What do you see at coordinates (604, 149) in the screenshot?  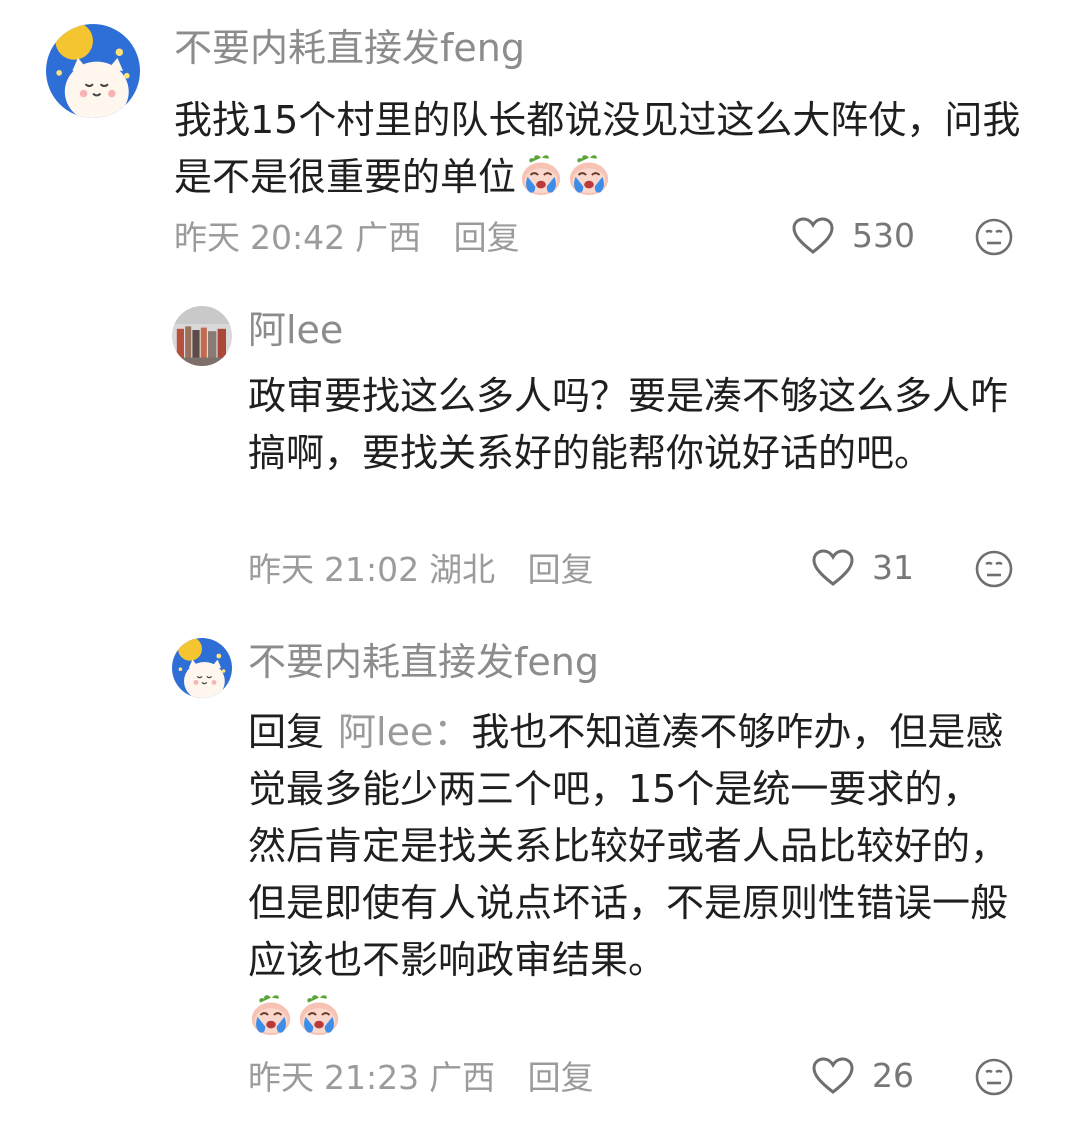 I see `comment-text: 我找15个村里的队长都说没见过这么大阵仗，问我是不是很重要的单位` at bounding box center [604, 149].